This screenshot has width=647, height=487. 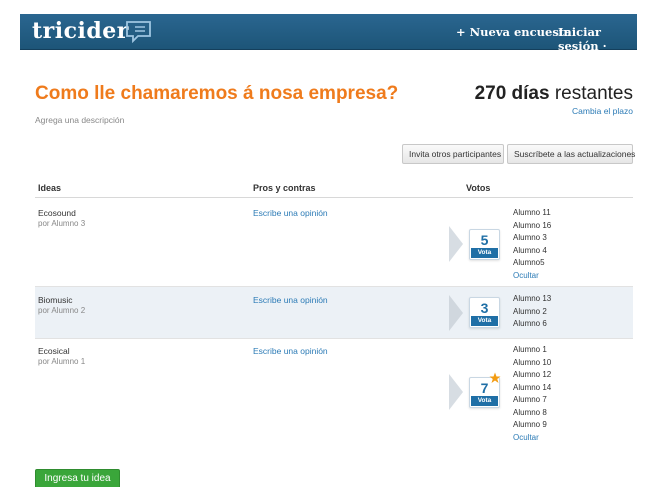 I want to click on add-description-link: Agrega una descripción, so click(x=79, y=120).